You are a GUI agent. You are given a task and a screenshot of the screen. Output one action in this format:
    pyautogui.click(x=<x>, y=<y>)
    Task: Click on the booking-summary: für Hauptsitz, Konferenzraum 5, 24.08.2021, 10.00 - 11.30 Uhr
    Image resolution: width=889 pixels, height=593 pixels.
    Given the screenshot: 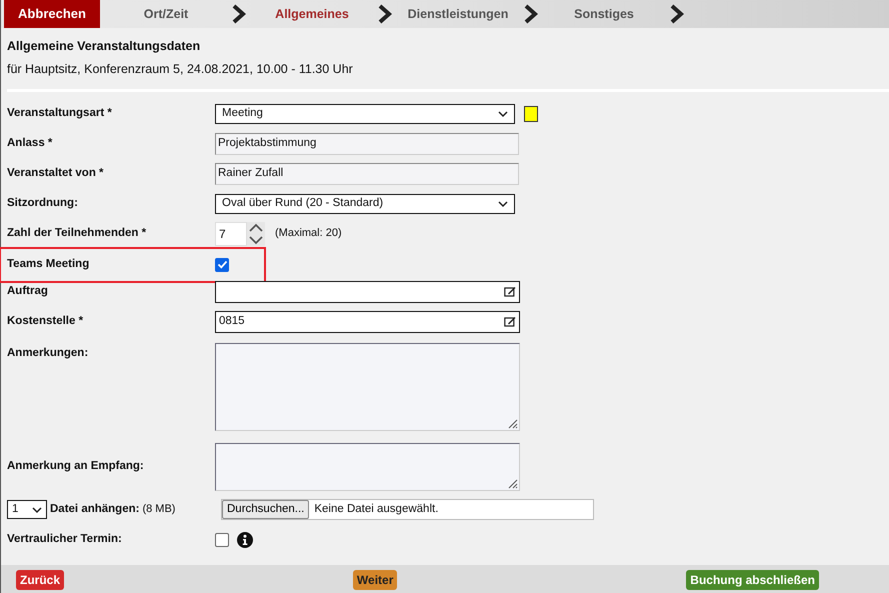 What is the action you would take?
    pyautogui.click(x=180, y=69)
    